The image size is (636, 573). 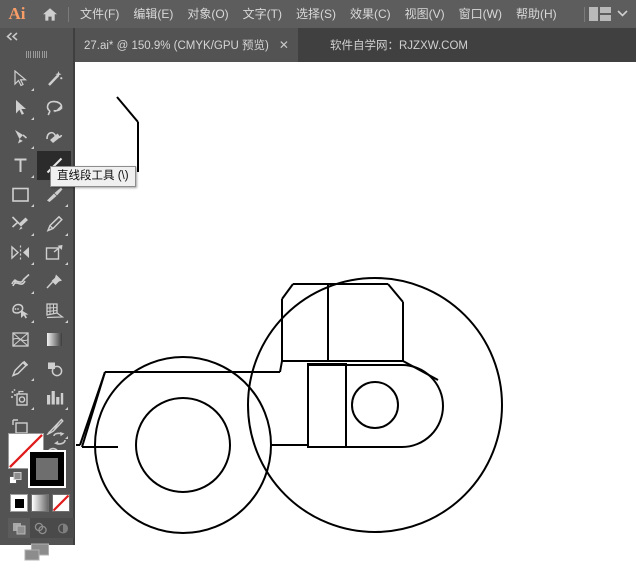 What do you see at coordinates (15, 478) in the screenshot?
I see `default-swatches-icon` at bounding box center [15, 478].